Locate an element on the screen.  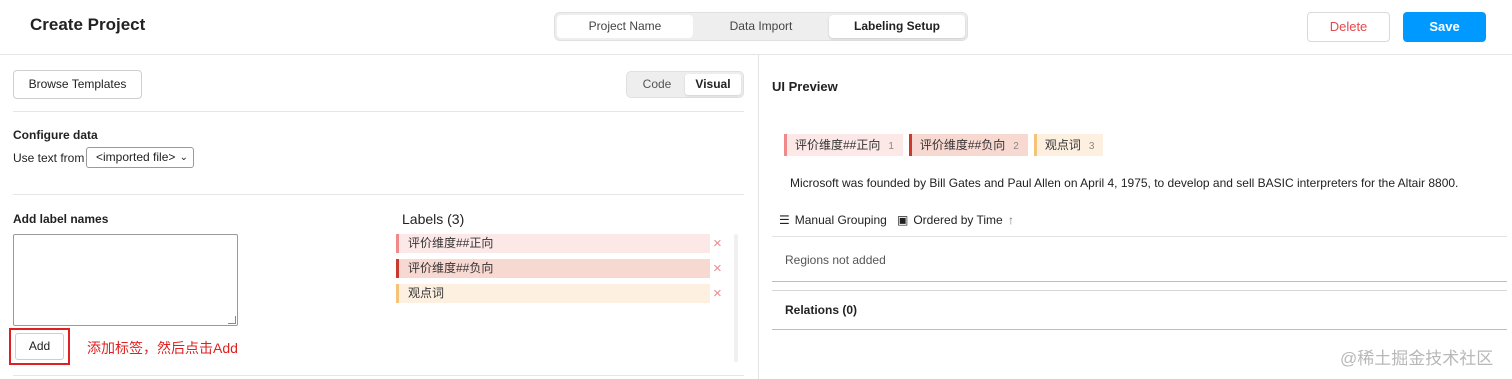
relations-panel: Relations (0) is located at coordinates (1139, 310).